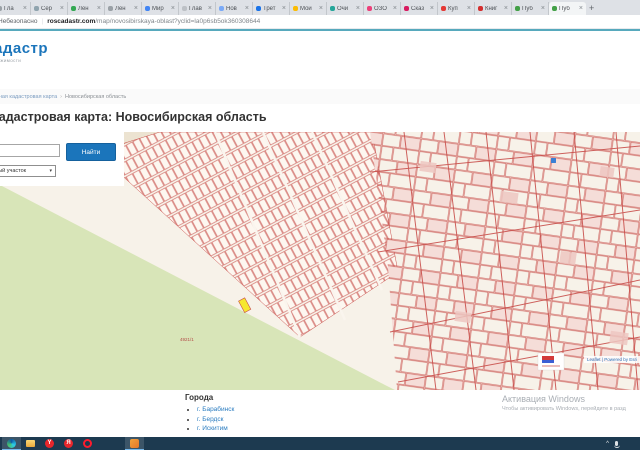 The image size is (640, 450). What do you see at coordinates (71, 21) in the screenshot?
I see `url-domain: roscadastr.com` at bounding box center [71, 21].